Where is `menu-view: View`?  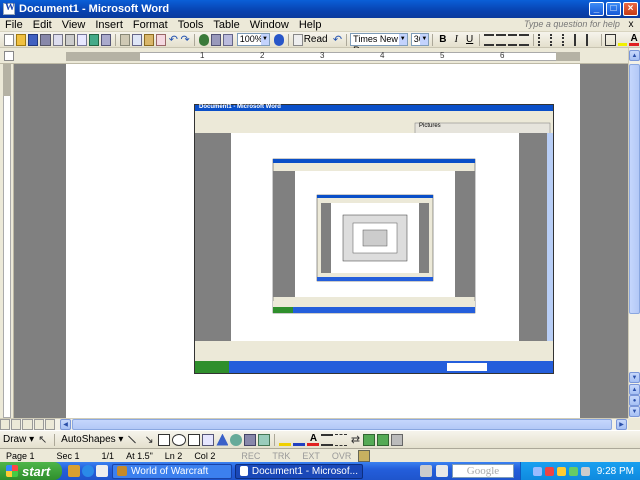 menu-view: View is located at coordinates (74, 25).